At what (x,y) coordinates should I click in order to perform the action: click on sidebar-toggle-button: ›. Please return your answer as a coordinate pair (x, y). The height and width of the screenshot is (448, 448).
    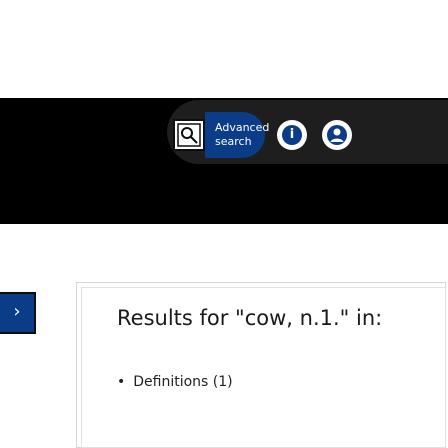
    Looking at the image, I should click on (18, 313).